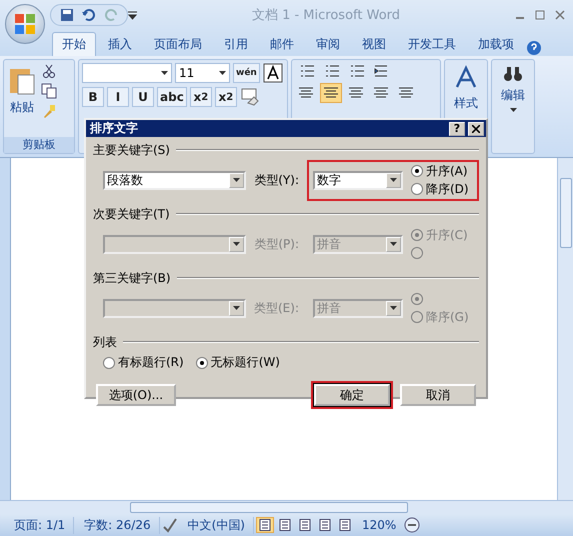  Describe the element at coordinates (534, 48) in the screenshot. I see `help-icon` at that location.